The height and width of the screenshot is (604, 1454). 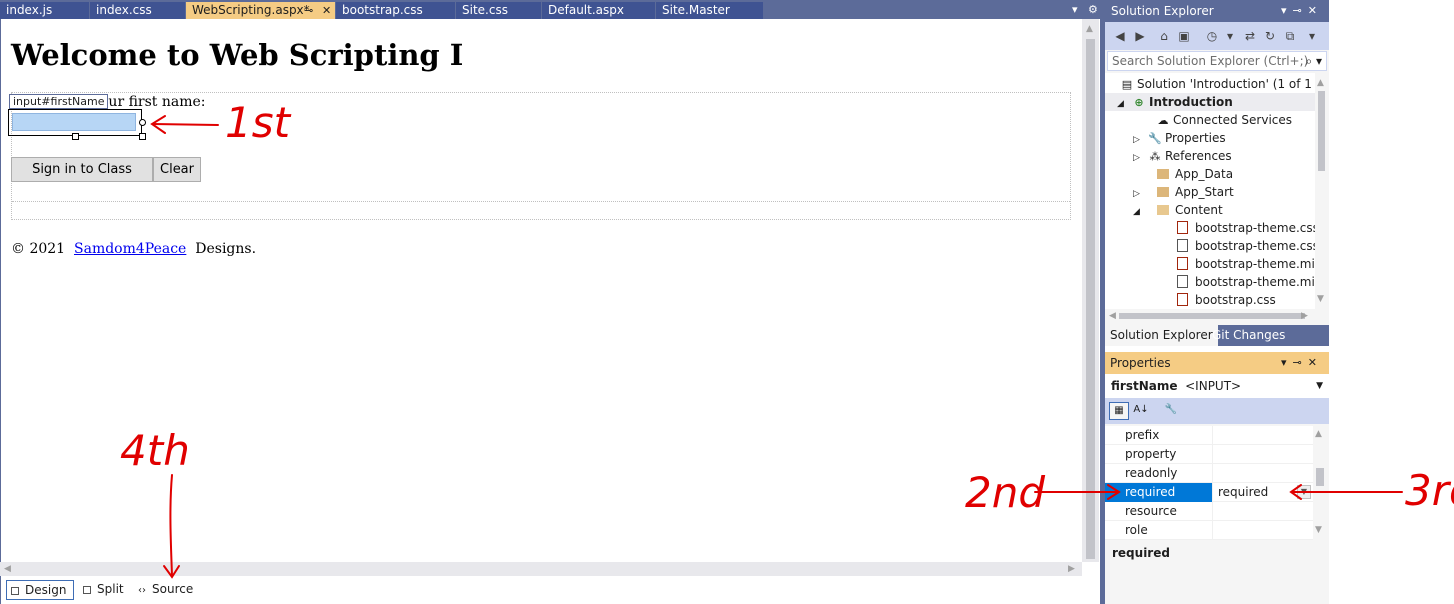 What do you see at coordinates (1290, 36) in the screenshot?
I see `collapse-all-icon: ⧉` at bounding box center [1290, 36].